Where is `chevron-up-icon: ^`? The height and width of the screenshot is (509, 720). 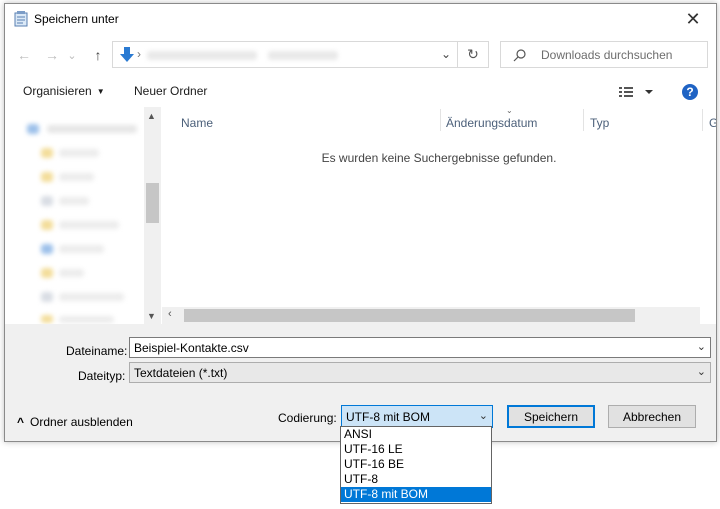
chevron-up-icon: ^ is located at coordinates (21, 422).